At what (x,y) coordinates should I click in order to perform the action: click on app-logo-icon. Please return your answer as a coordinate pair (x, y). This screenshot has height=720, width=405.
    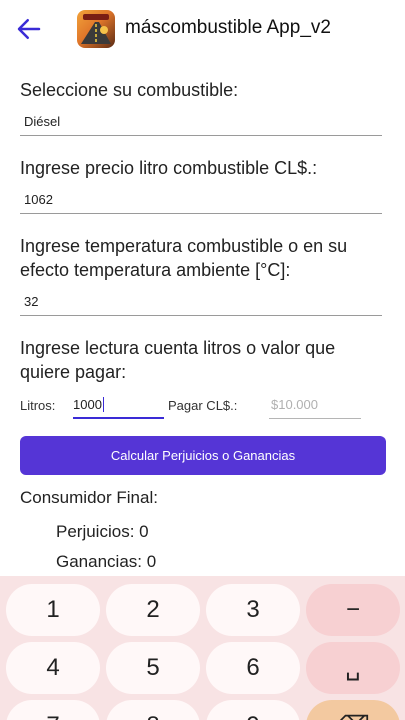
    Looking at the image, I should click on (96, 29).